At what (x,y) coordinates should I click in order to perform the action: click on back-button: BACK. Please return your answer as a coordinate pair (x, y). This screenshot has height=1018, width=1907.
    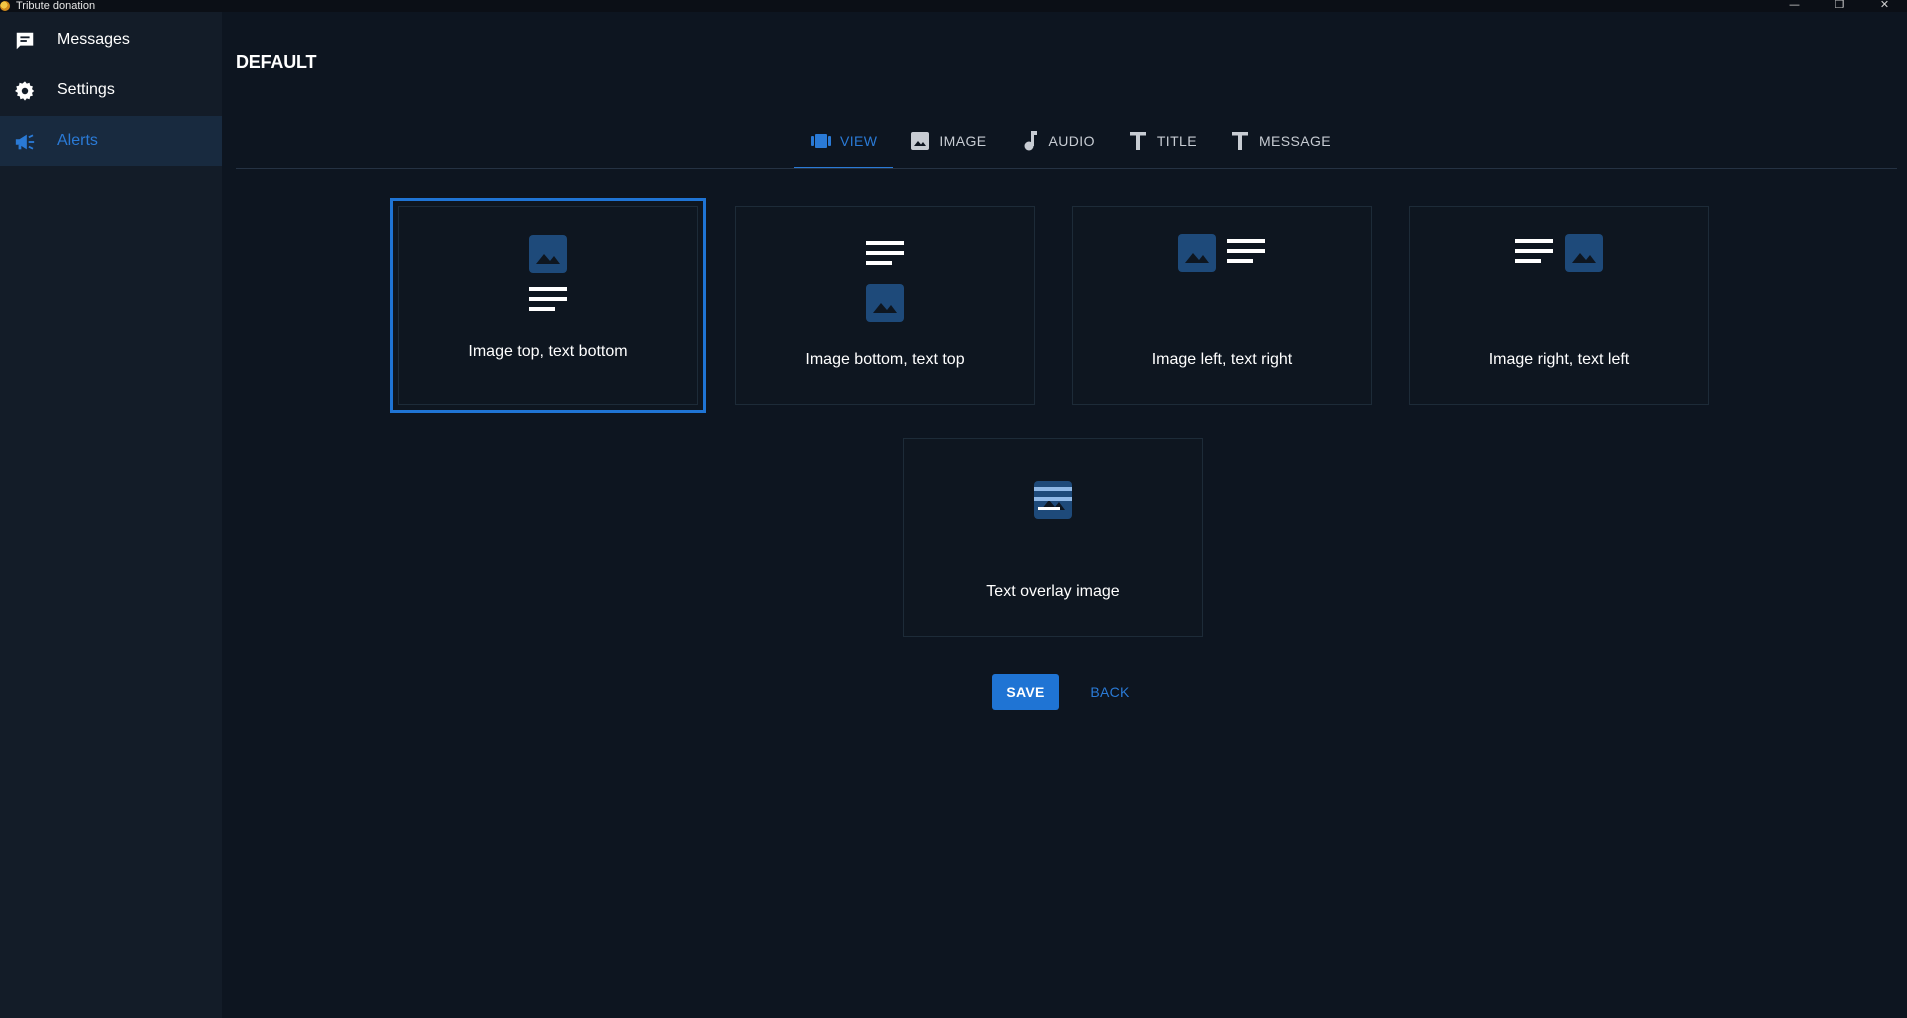
    Looking at the image, I should click on (1110, 692).